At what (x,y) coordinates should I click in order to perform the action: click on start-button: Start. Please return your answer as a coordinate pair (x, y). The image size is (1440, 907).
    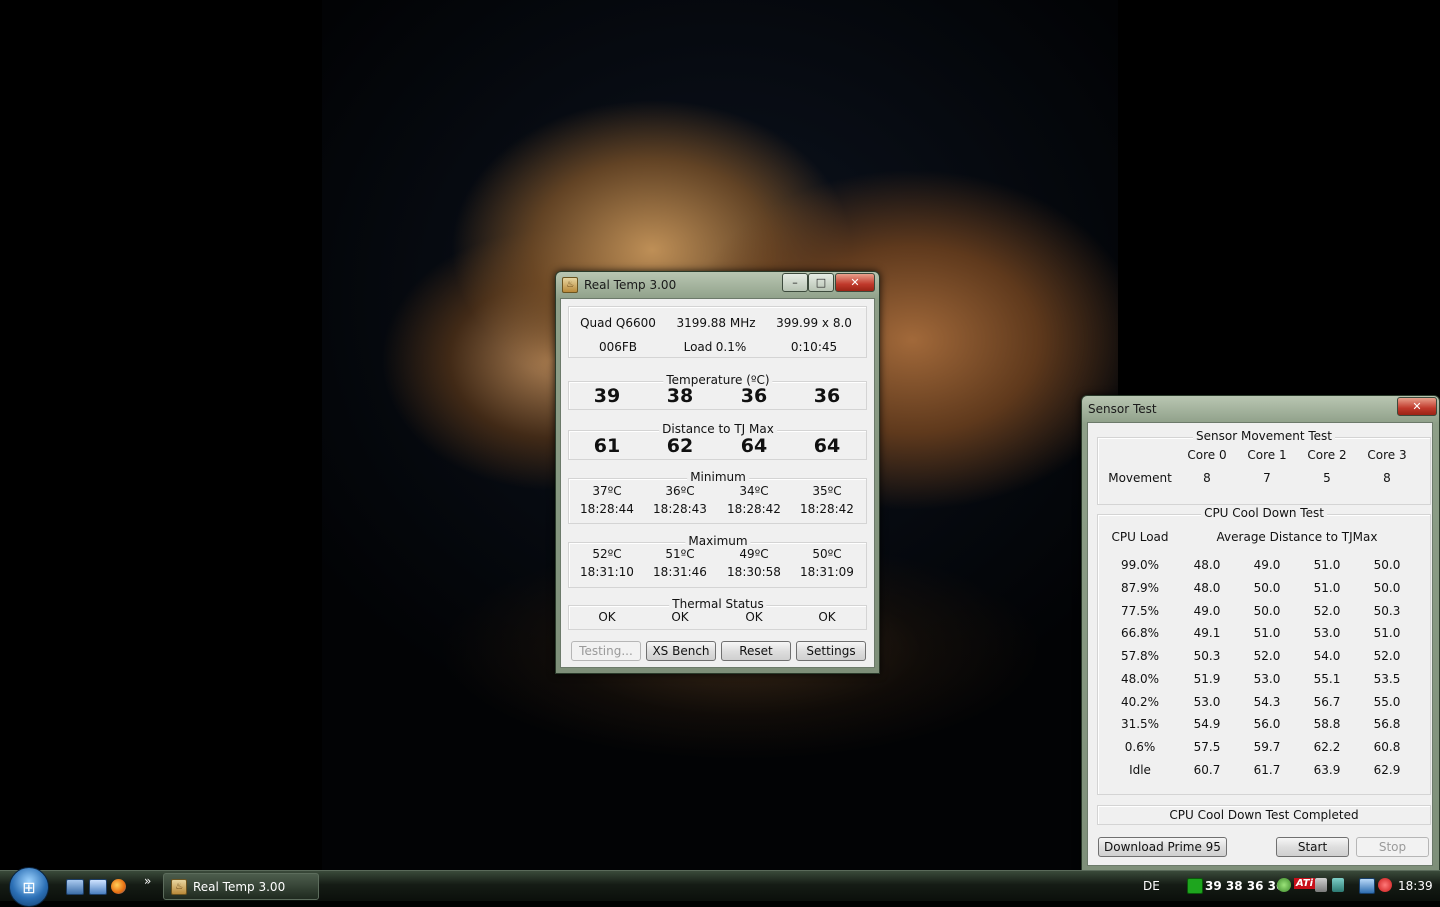
    Looking at the image, I should click on (1312, 847).